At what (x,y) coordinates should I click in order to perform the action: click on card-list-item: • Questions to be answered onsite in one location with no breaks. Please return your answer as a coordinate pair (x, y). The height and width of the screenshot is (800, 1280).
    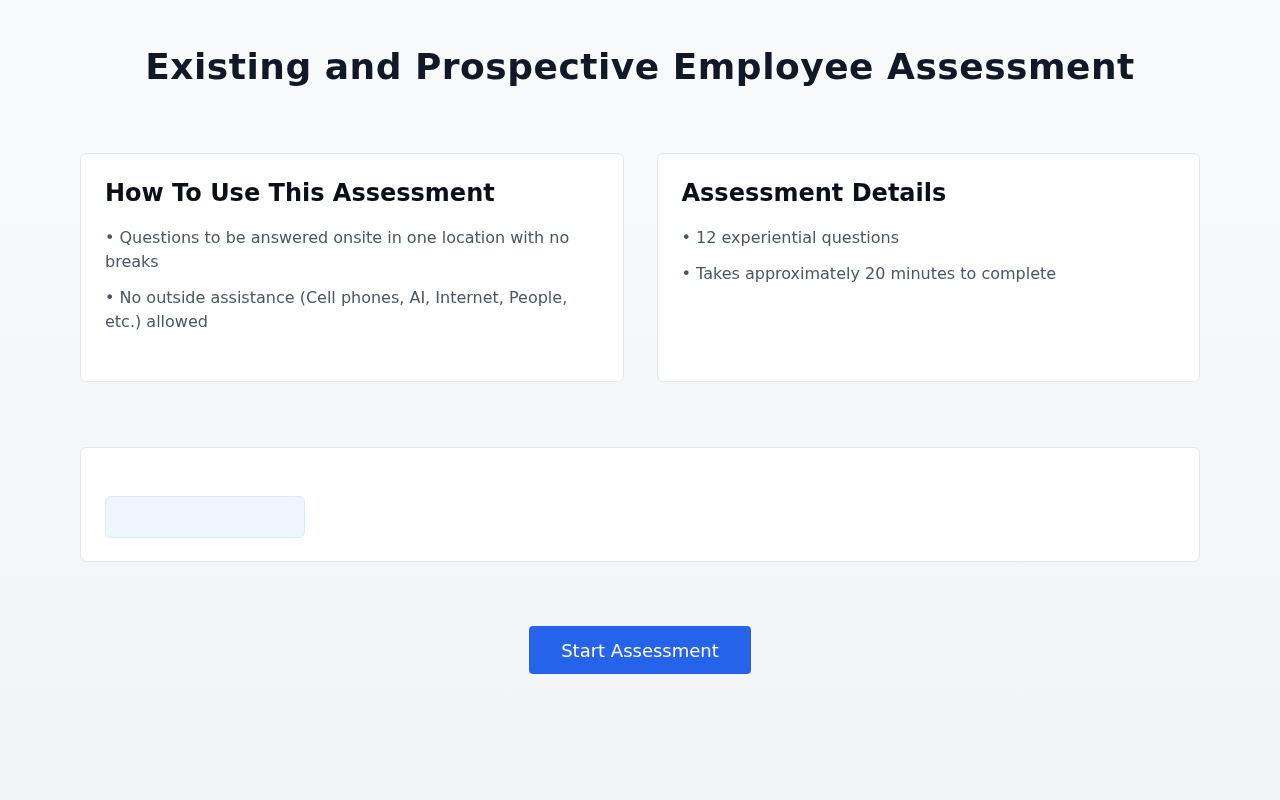
    Looking at the image, I should click on (338, 250).